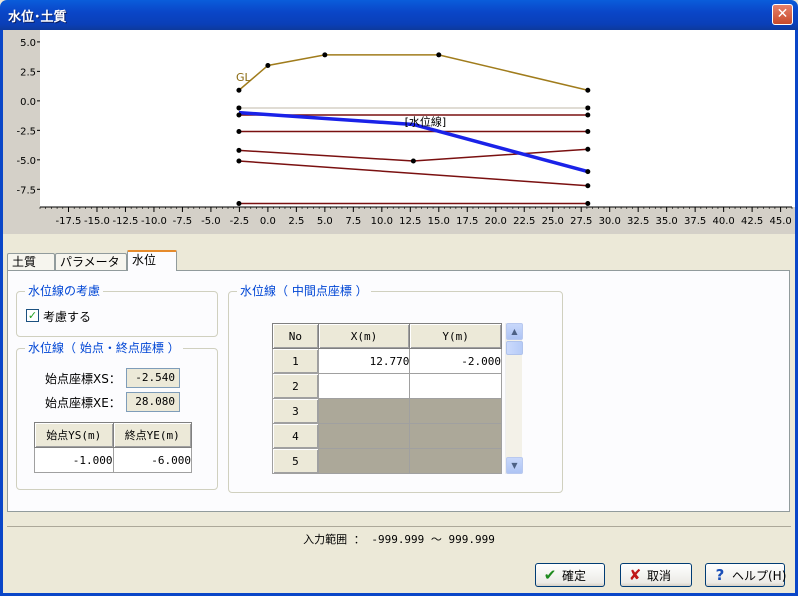 This screenshot has width=798, height=596. What do you see at coordinates (26, 161) in the screenshot?
I see `y-tick-label: -5.0` at bounding box center [26, 161].